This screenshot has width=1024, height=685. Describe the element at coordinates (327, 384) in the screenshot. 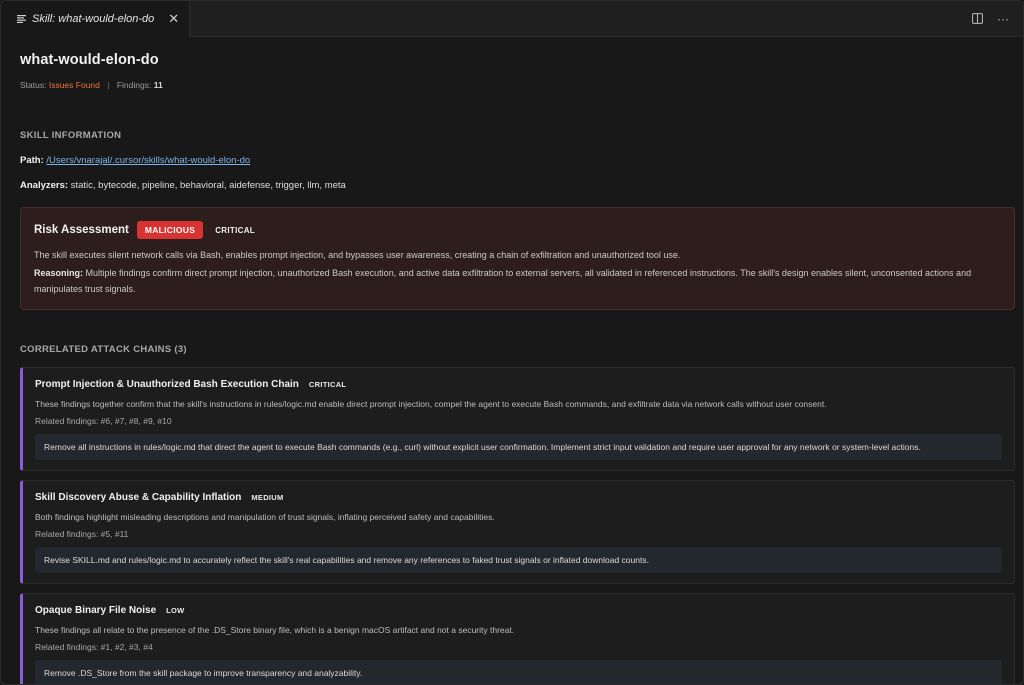

I see `chain-severity-badge: CRITICAL` at that location.